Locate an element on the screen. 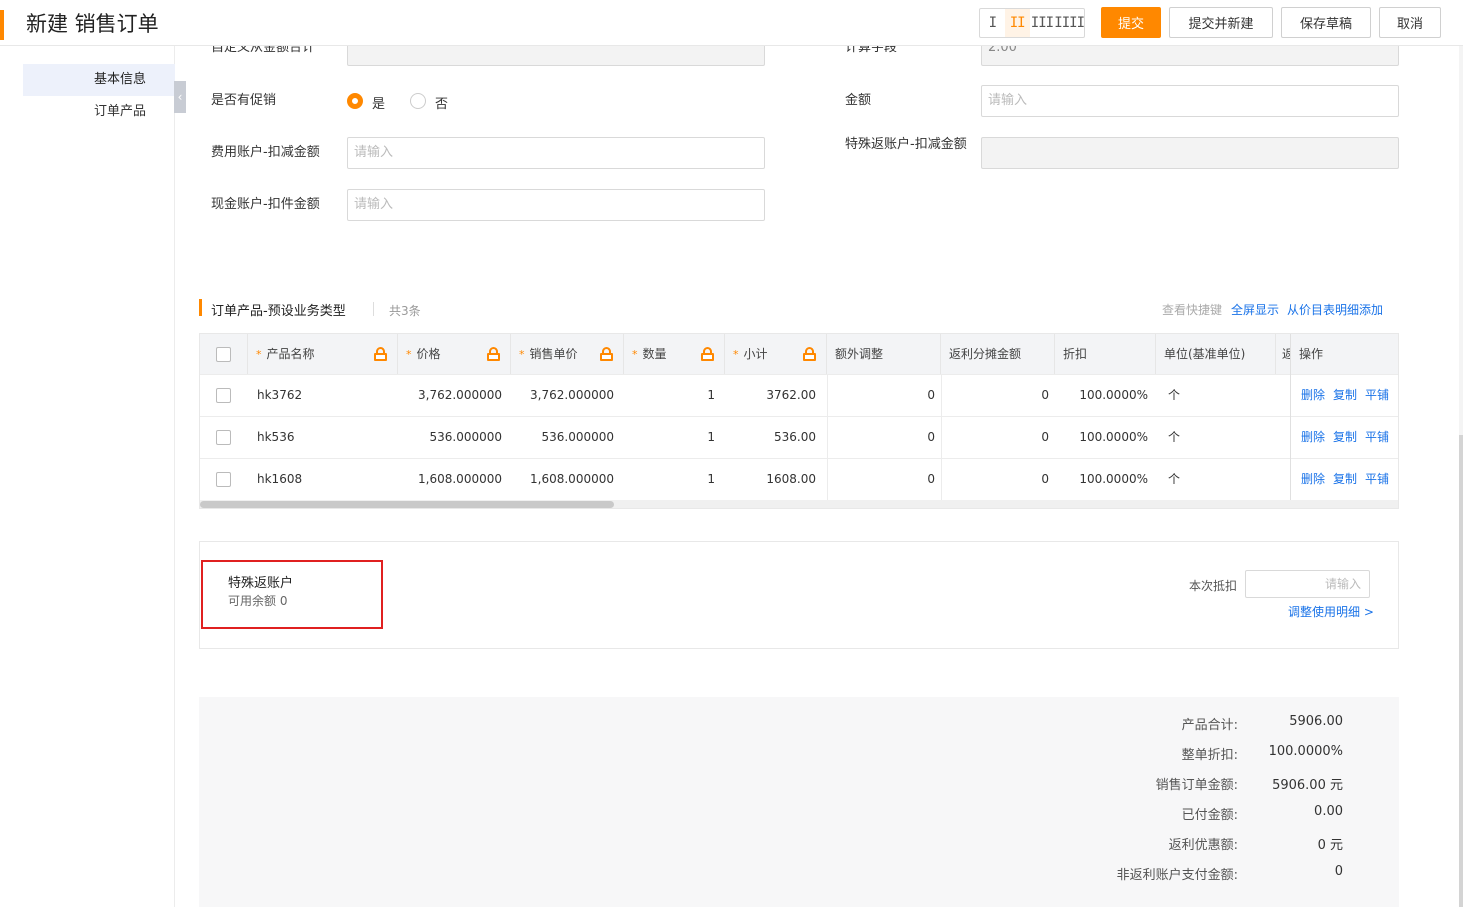  special-rebate-deduct-field is located at coordinates (1190, 153).